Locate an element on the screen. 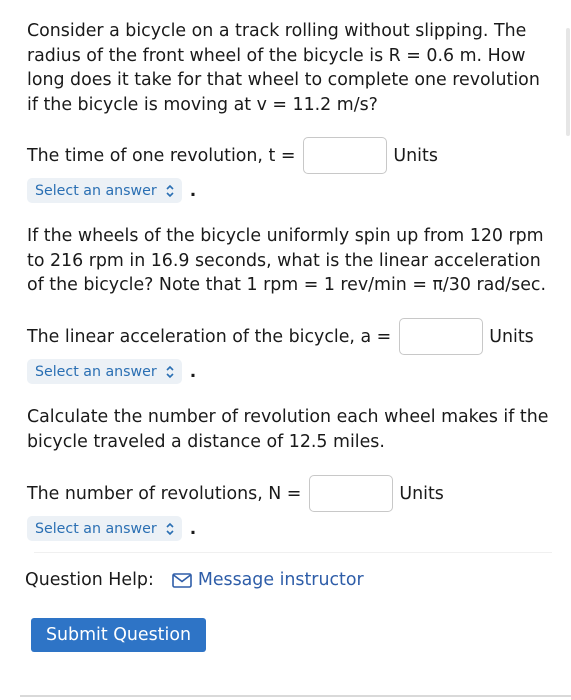 This screenshot has width=571, height=700. question-help: Question Help: Message instructor is located at coordinates (194, 580).